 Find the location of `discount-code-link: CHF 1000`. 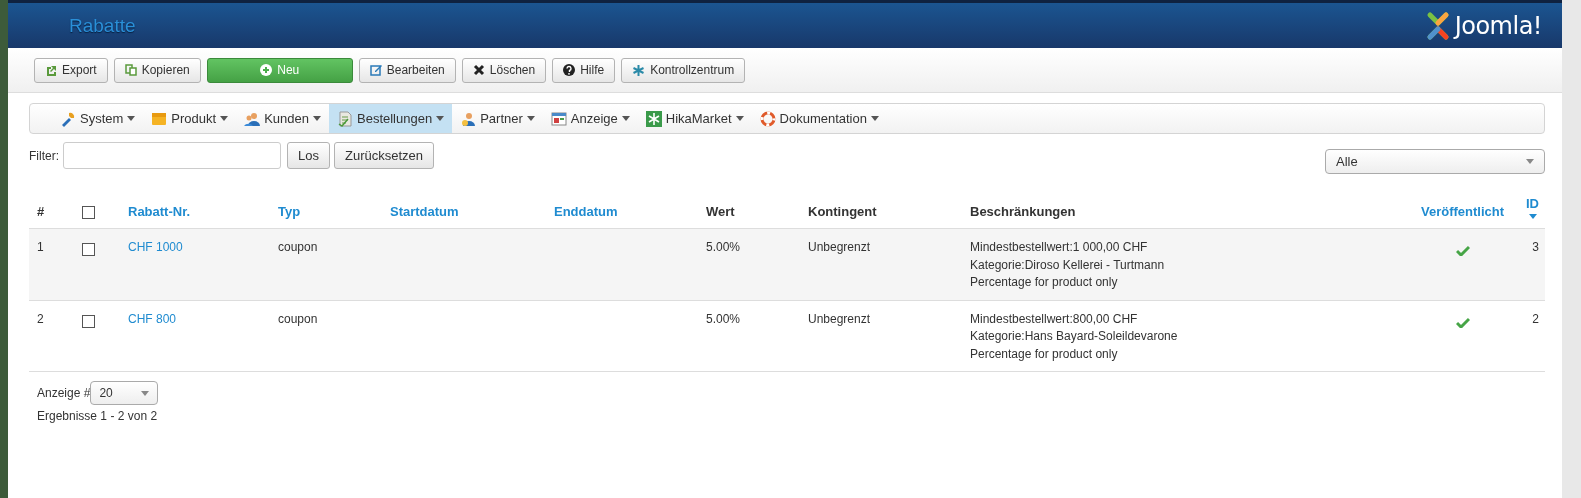

discount-code-link: CHF 1000 is located at coordinates (155, 247).